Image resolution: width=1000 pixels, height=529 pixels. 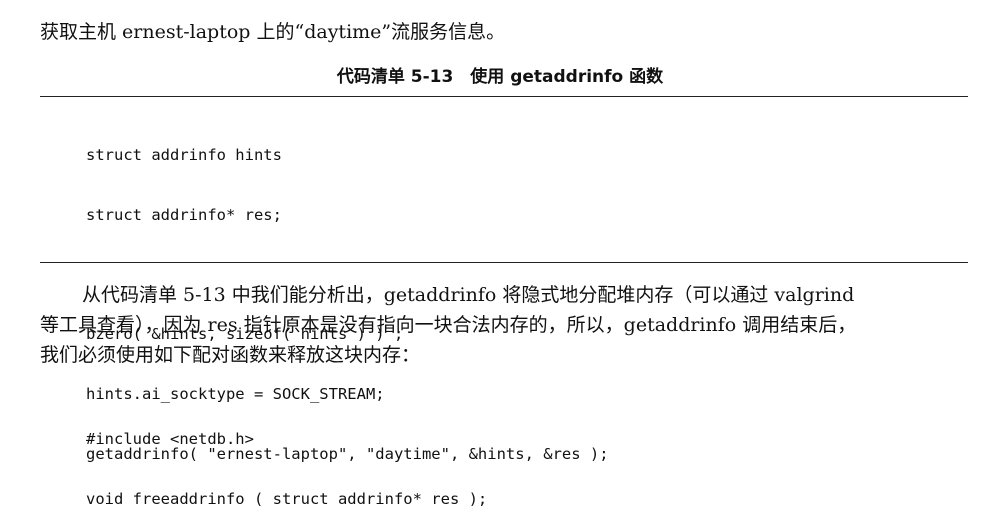 I want to click on listing-caption: 代码清单 5-13 使用 getaddrinfo 函数, so click(x=500, y=77).